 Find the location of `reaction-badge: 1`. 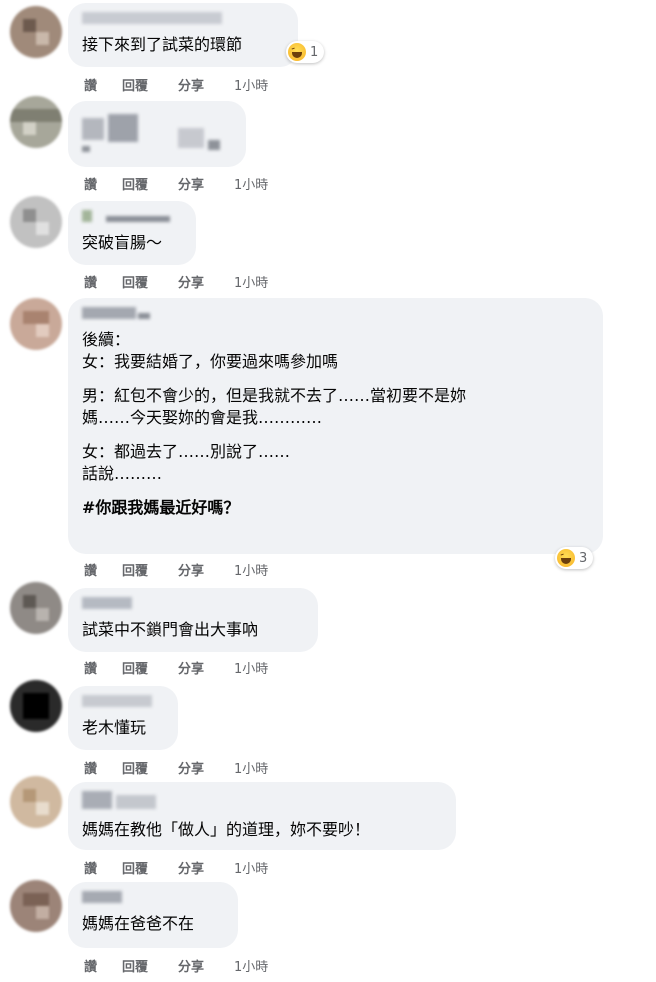

reaction-badge: 1 is located at coordinates (305, 52).